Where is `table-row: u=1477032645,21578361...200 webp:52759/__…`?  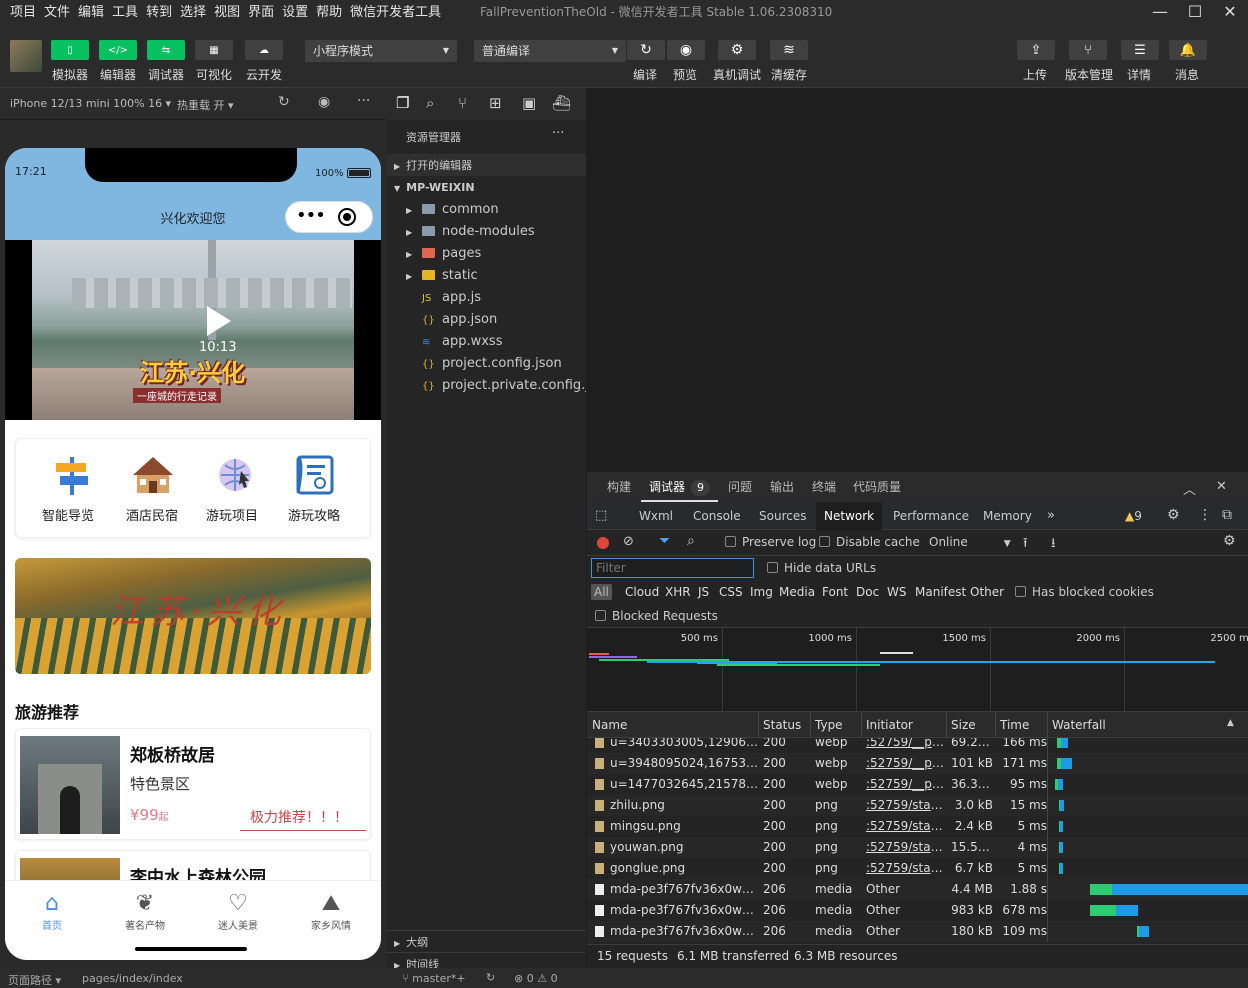 table-row: u=1477032645,21578361...200 webp:52759/__… is located at coordinates (917, 784).